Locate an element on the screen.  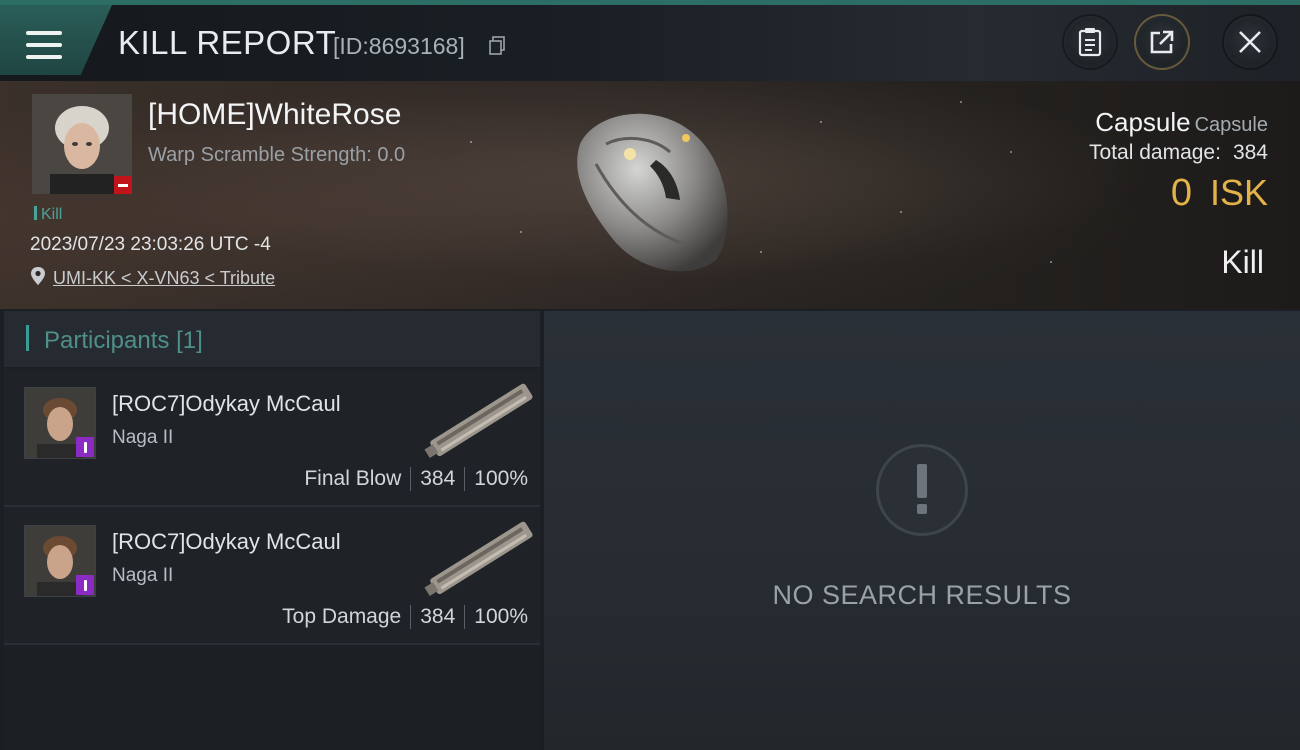
isk-amount: 0 is located at coordinates (1181, 193).